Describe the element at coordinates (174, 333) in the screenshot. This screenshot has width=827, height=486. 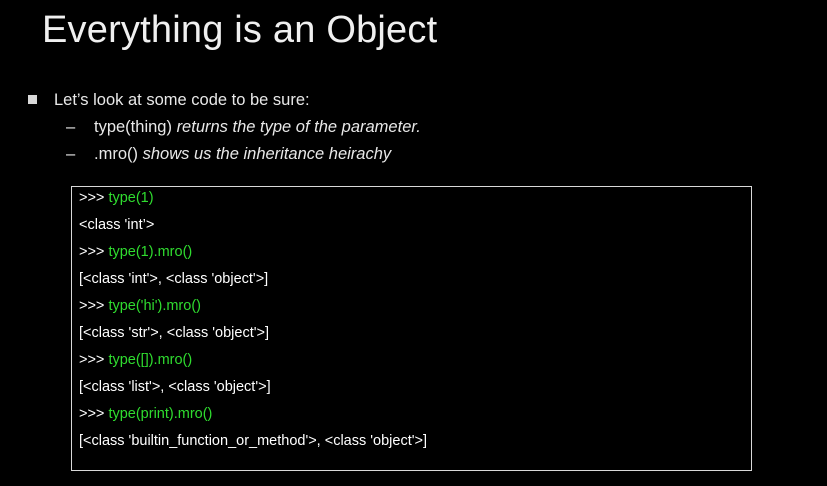
I see `code-line-output: [<class 'str'>, <class 'object'>]` at that location.